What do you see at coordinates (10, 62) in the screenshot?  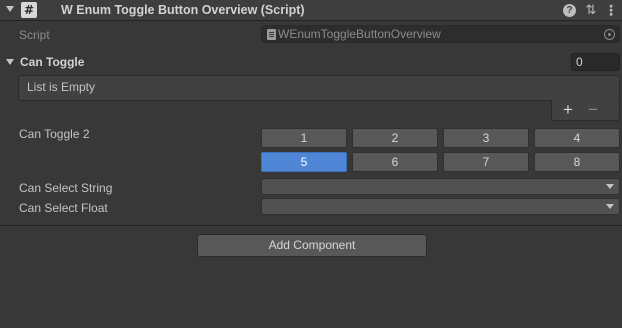 I see `list-foldout-arrow-icon` at bounding box center [10, 62].